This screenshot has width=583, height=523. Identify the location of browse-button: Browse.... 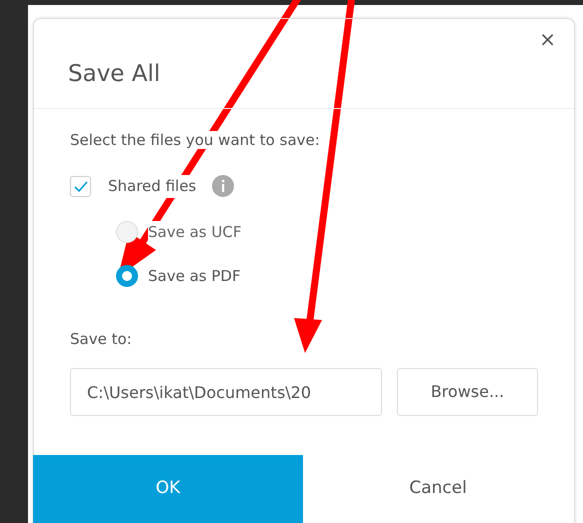
(467, 392).